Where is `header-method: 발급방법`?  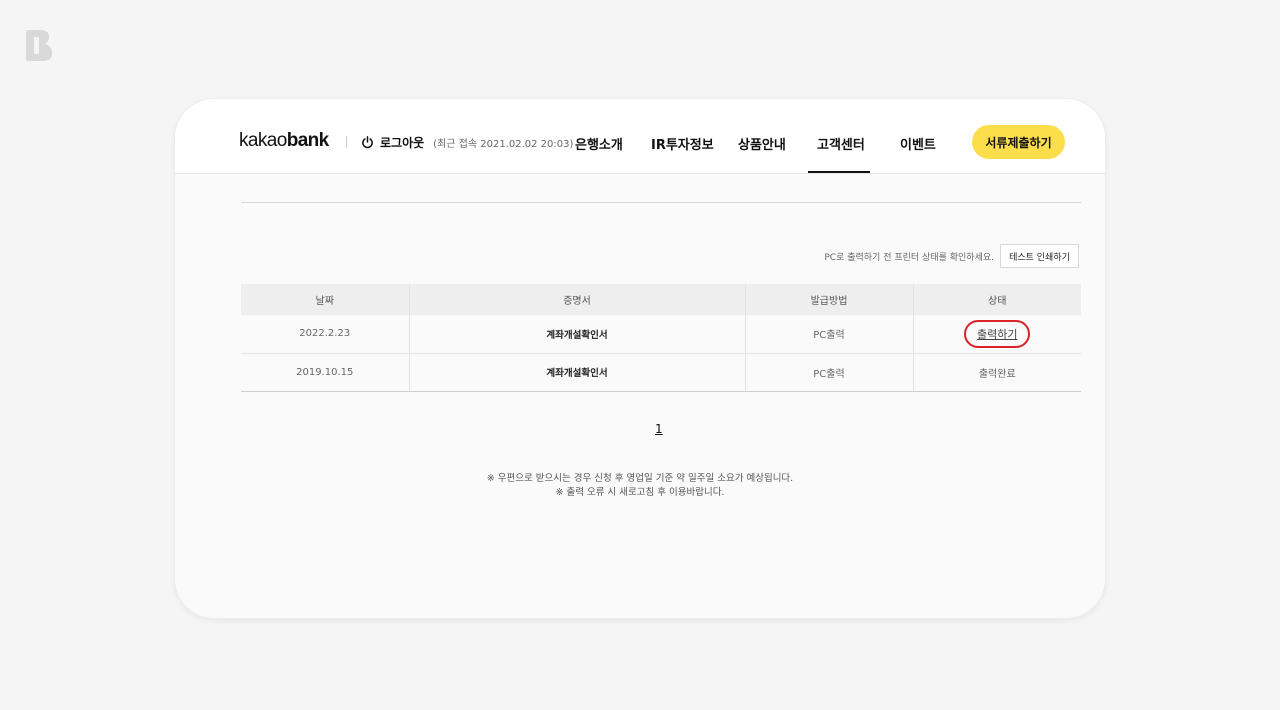
header-method: 발급방법 is located at coordinates (828, 299).